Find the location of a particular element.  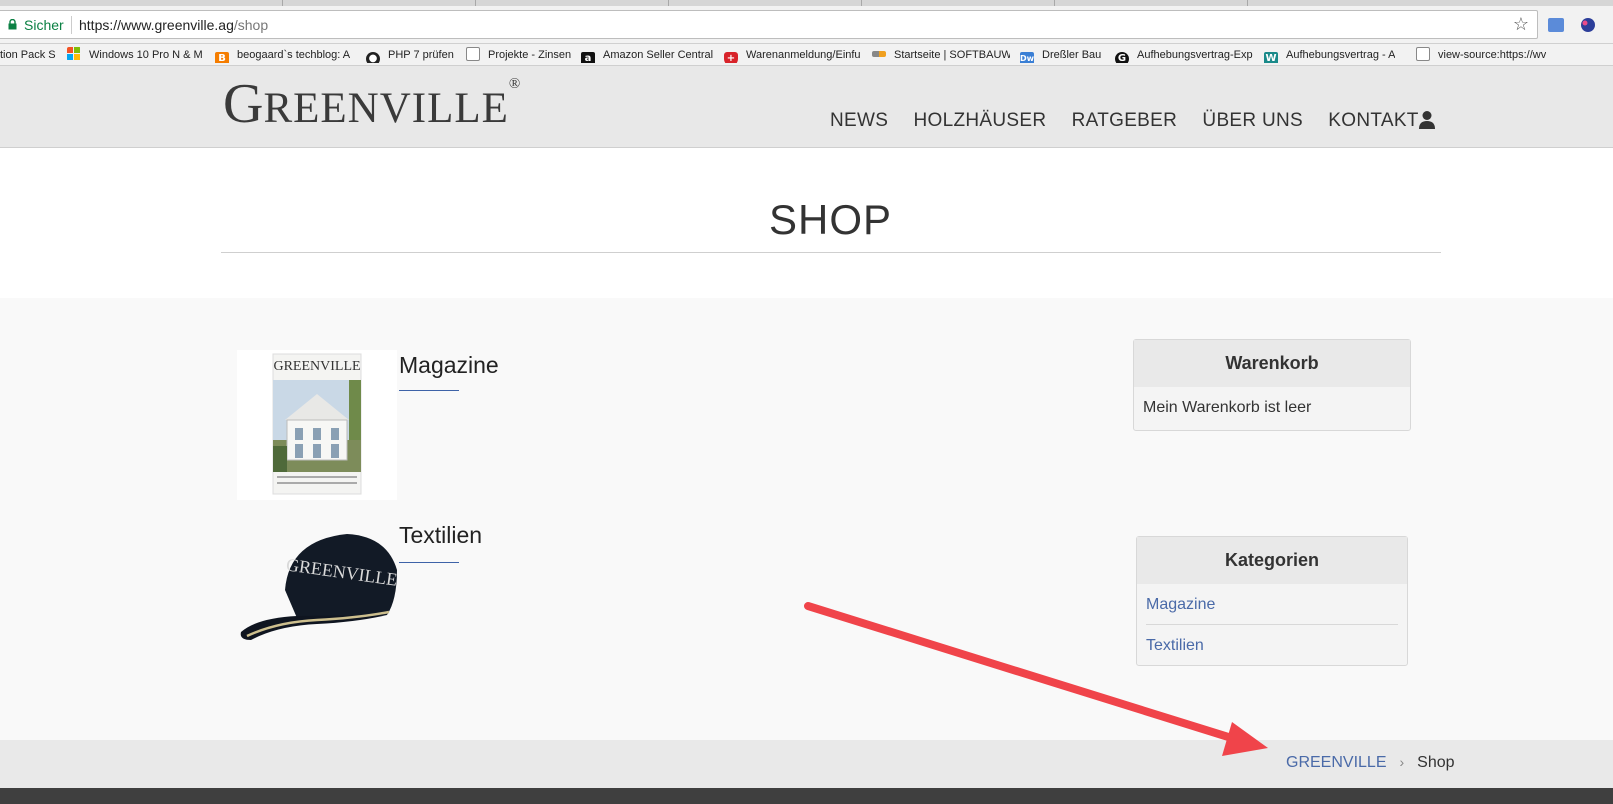

blogger-icon: B is located at coordinates (222, 57).